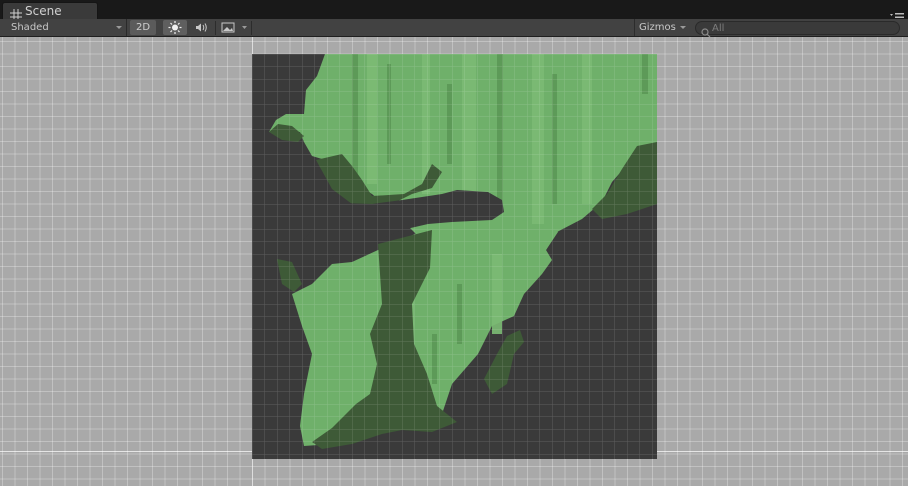 The height and width of the screenshot is (486, 908). I want to click on image-icon, so click(228, 27).